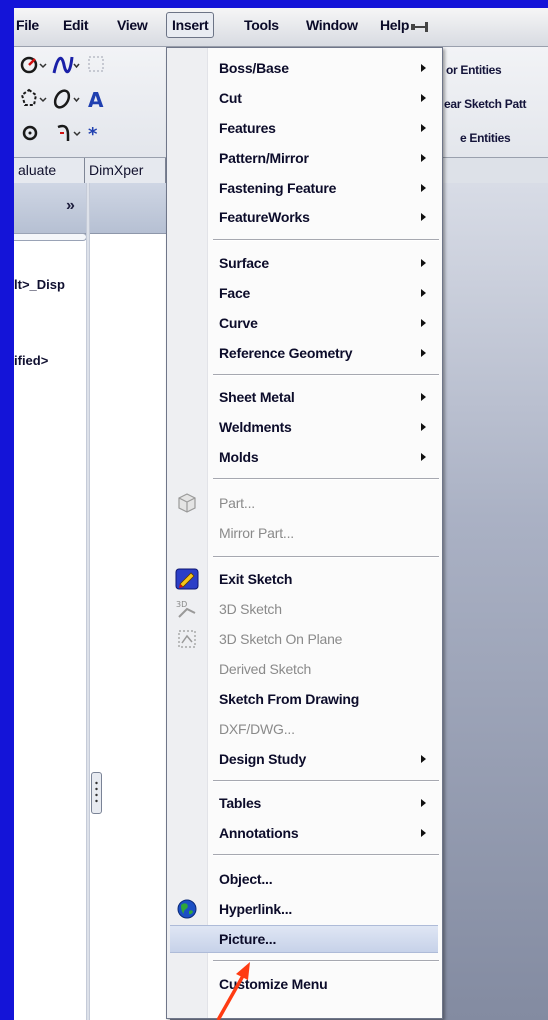  Describe the element at coordinates (304, 609) in the screenshot. I see `menu-item-3d-sketch: 3D 3D Sketch` at that location.